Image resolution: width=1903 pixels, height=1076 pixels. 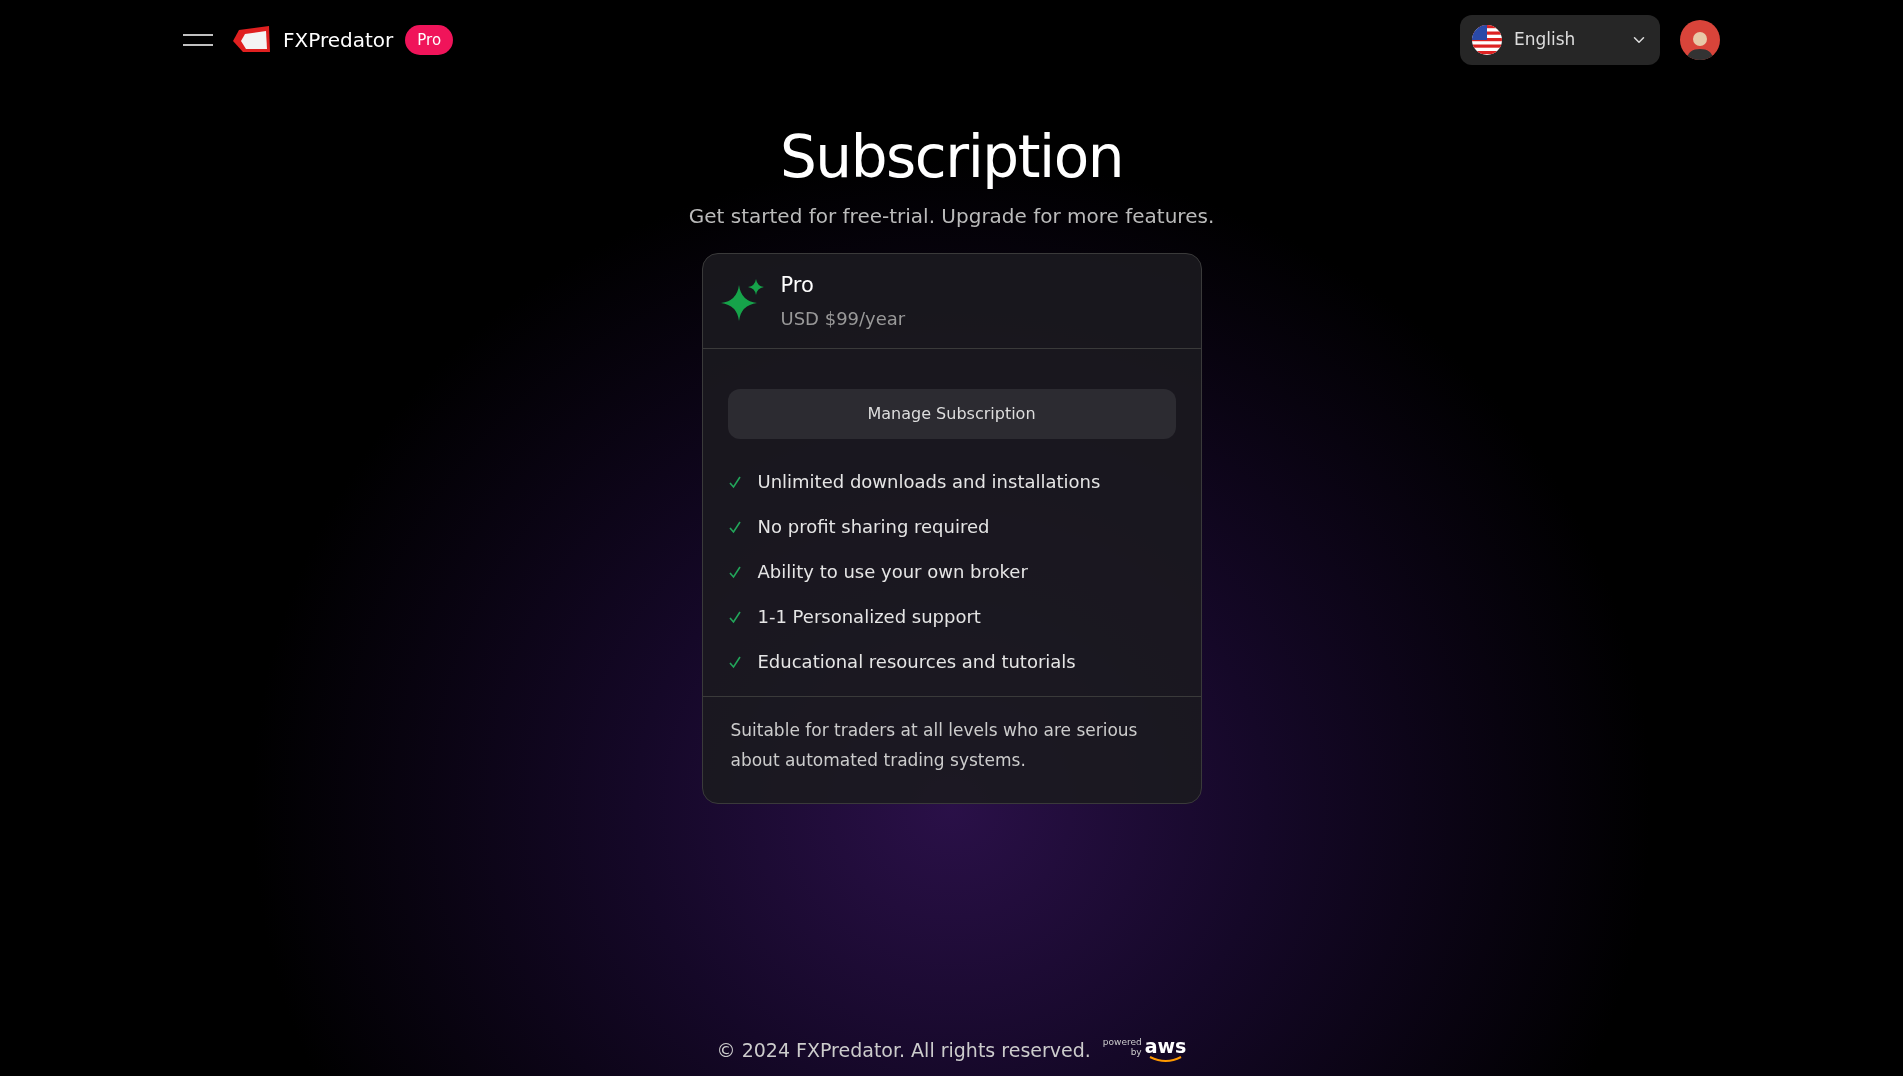 I want to click on logo-icon, so click(x=252, y=40).